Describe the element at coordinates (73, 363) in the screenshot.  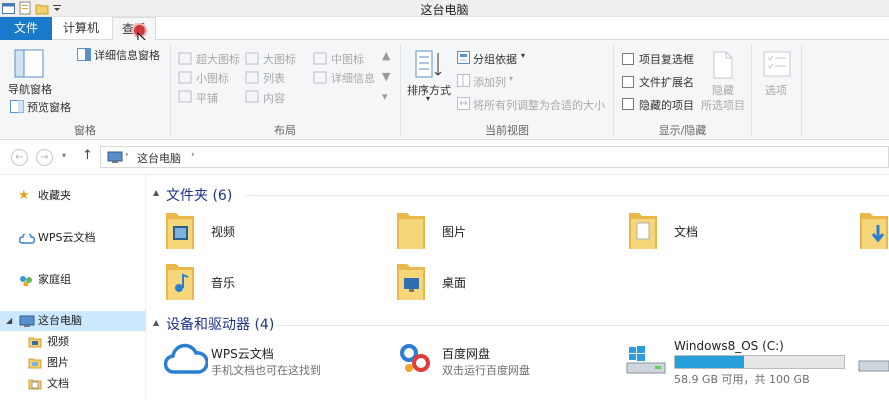
I see `nav-item-pictures: 图片` at that location.